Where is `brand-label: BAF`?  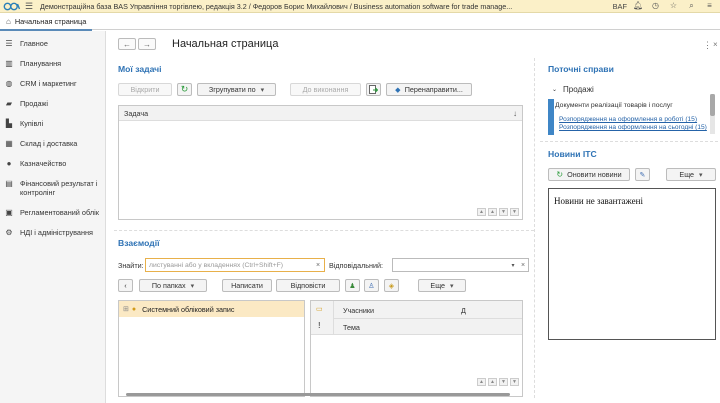 brand-label: BAF is located at coordinates (619, 6).